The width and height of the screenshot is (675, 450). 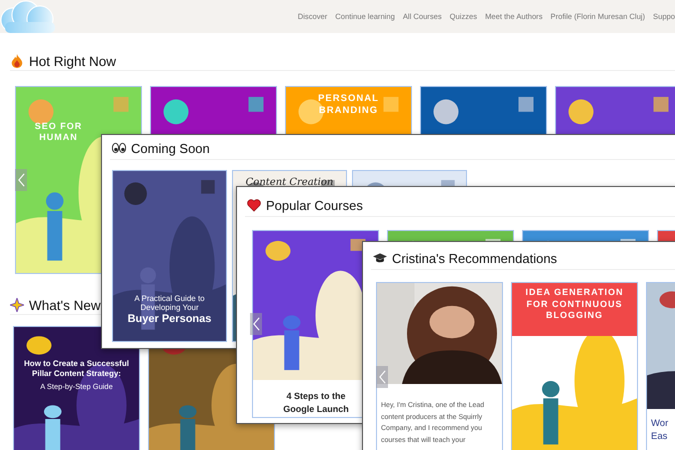 I want to click on course-card: Wor Eas, so click(x=660, y=366).